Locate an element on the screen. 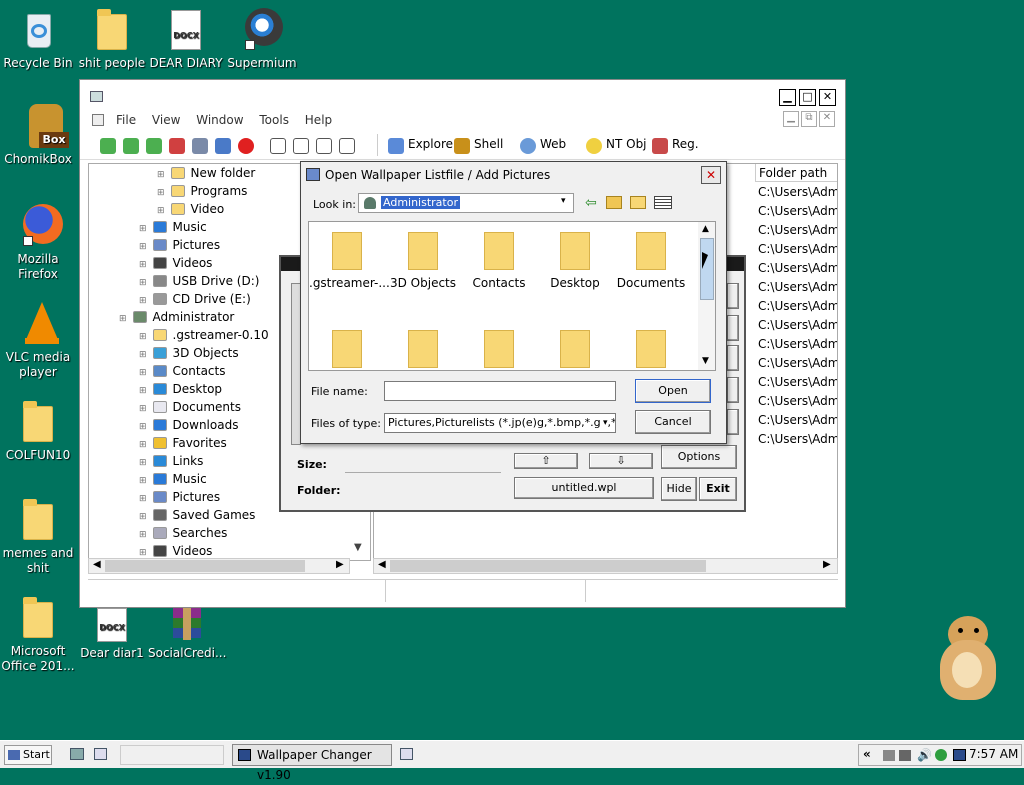 Image resolution: width=1024 pixels, height=785 pixels. maximize-button: □ is located at coordinates (807, 97).